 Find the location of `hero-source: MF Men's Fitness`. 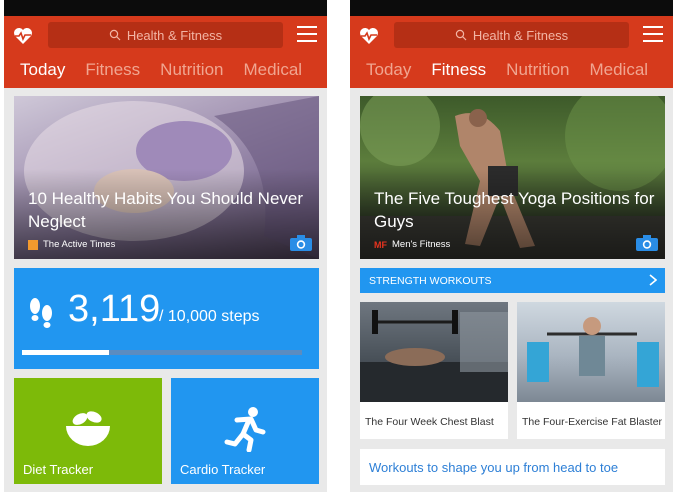

hero-source: MF Men's Fitness is located at coordinates (412, 244).